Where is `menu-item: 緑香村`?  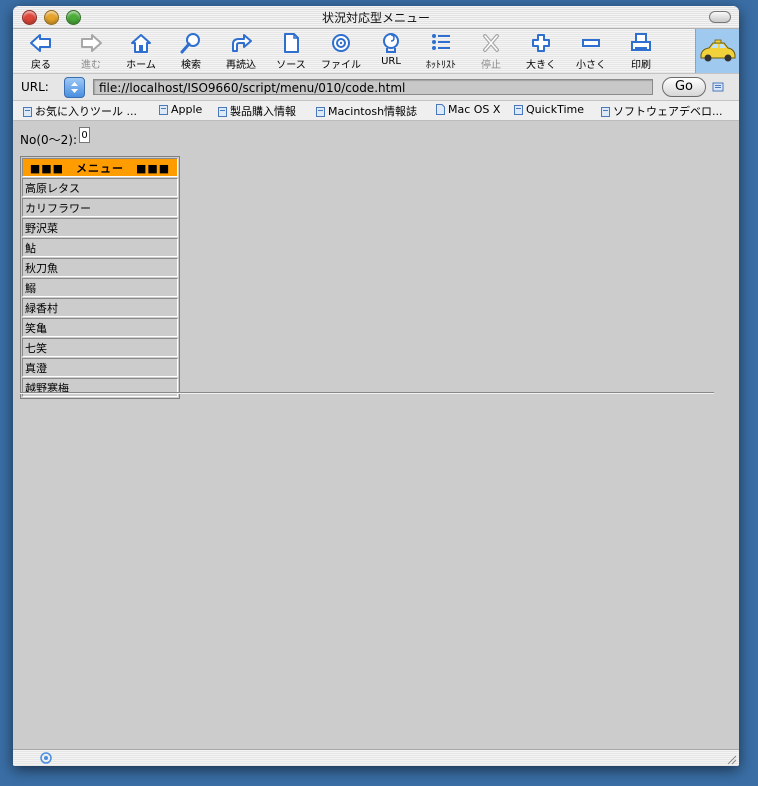
menu-item: 緑香村 is located at coordinates (100, 307).